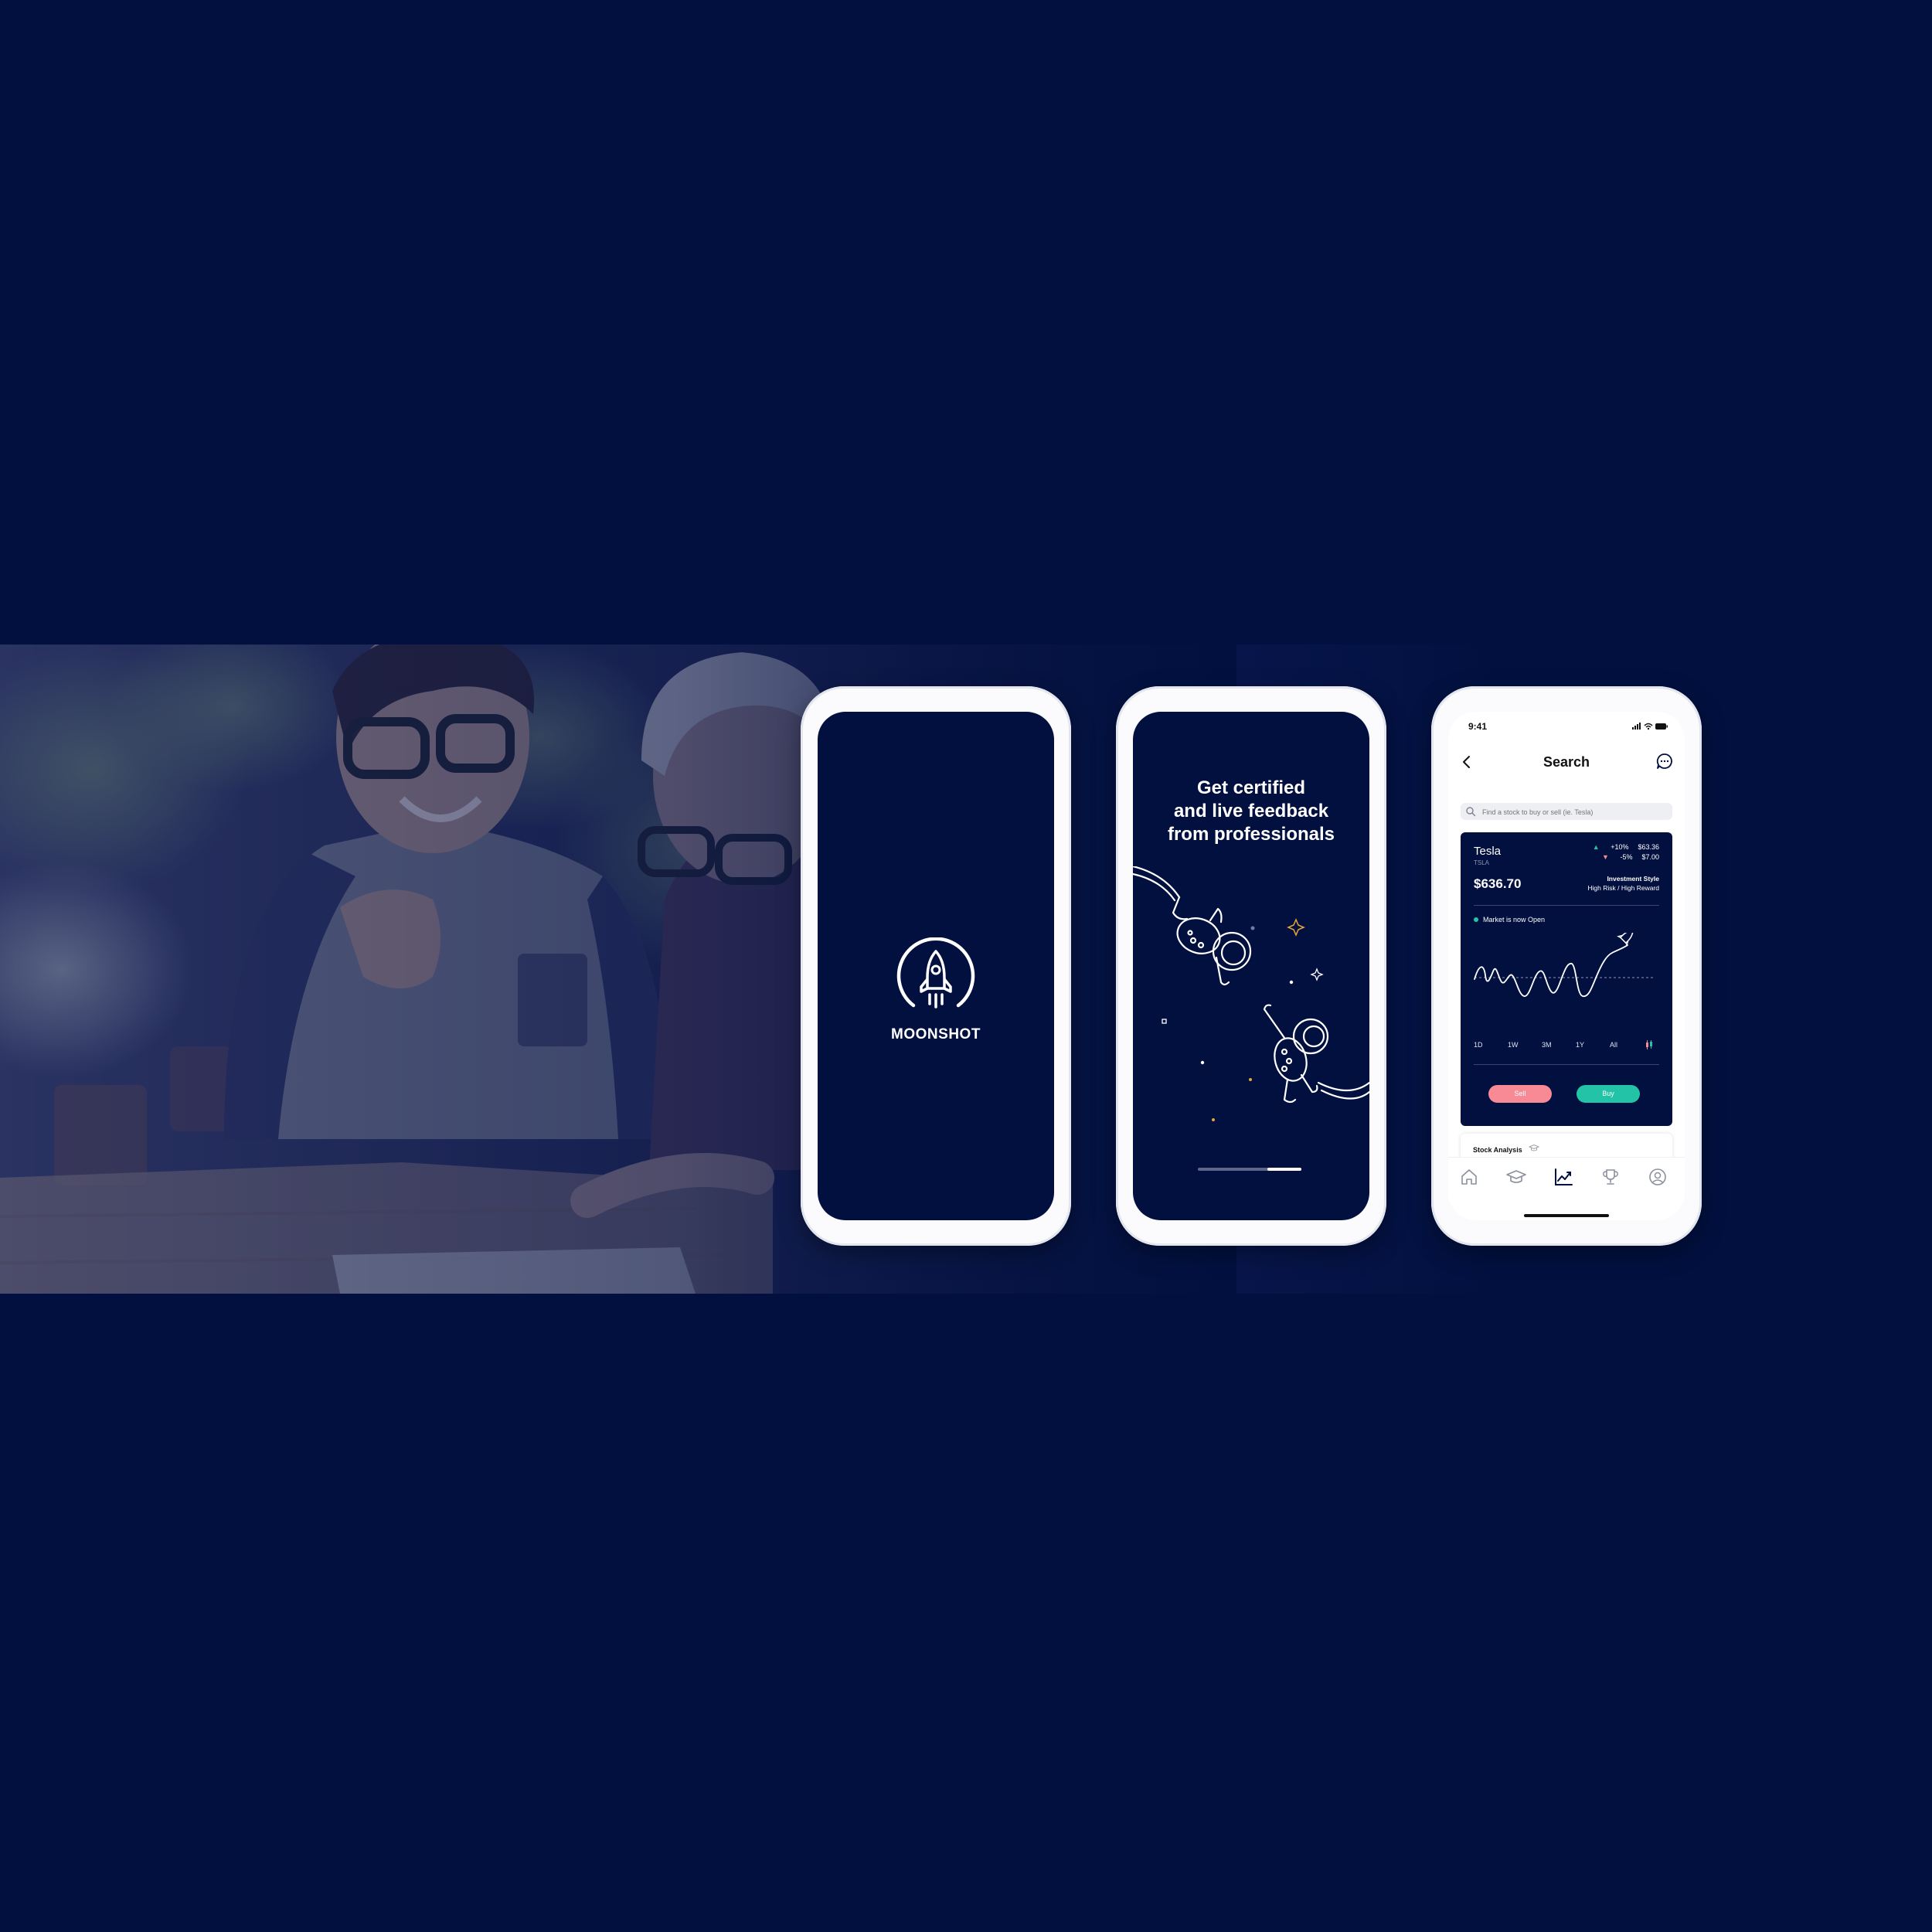 This screenshot has width=1932, height=1932. Describe the element at coordinates (1284, 1170) in the screenshot. I see `progress-fill` at that location.